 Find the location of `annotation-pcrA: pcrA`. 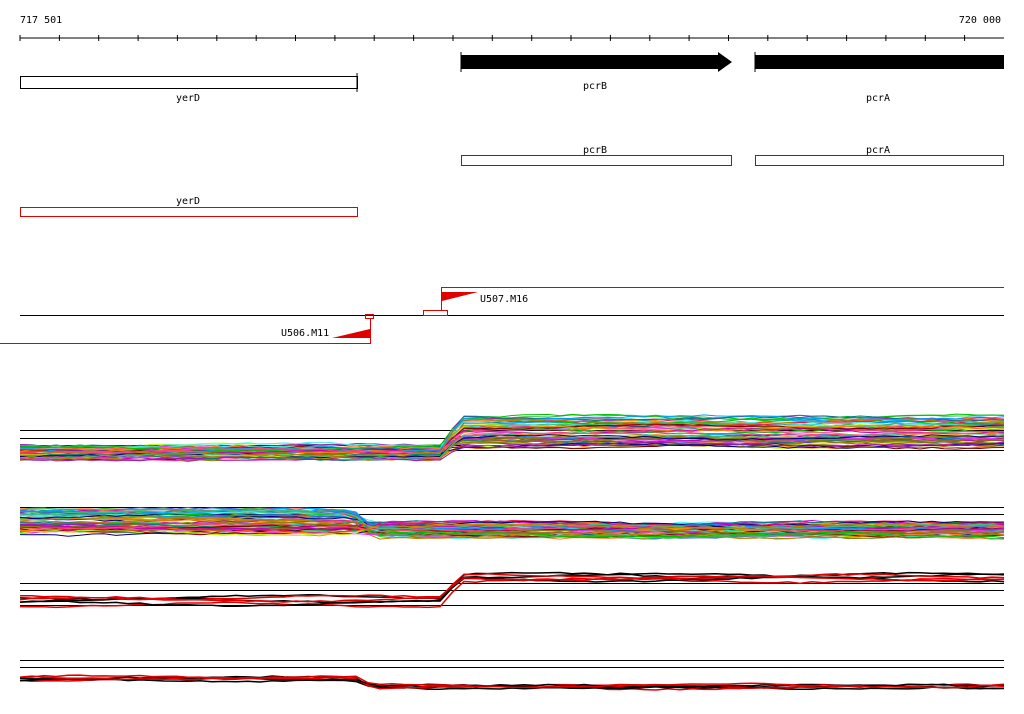

annotation-pcrA: pcrA is located at coordinates (879, 155).